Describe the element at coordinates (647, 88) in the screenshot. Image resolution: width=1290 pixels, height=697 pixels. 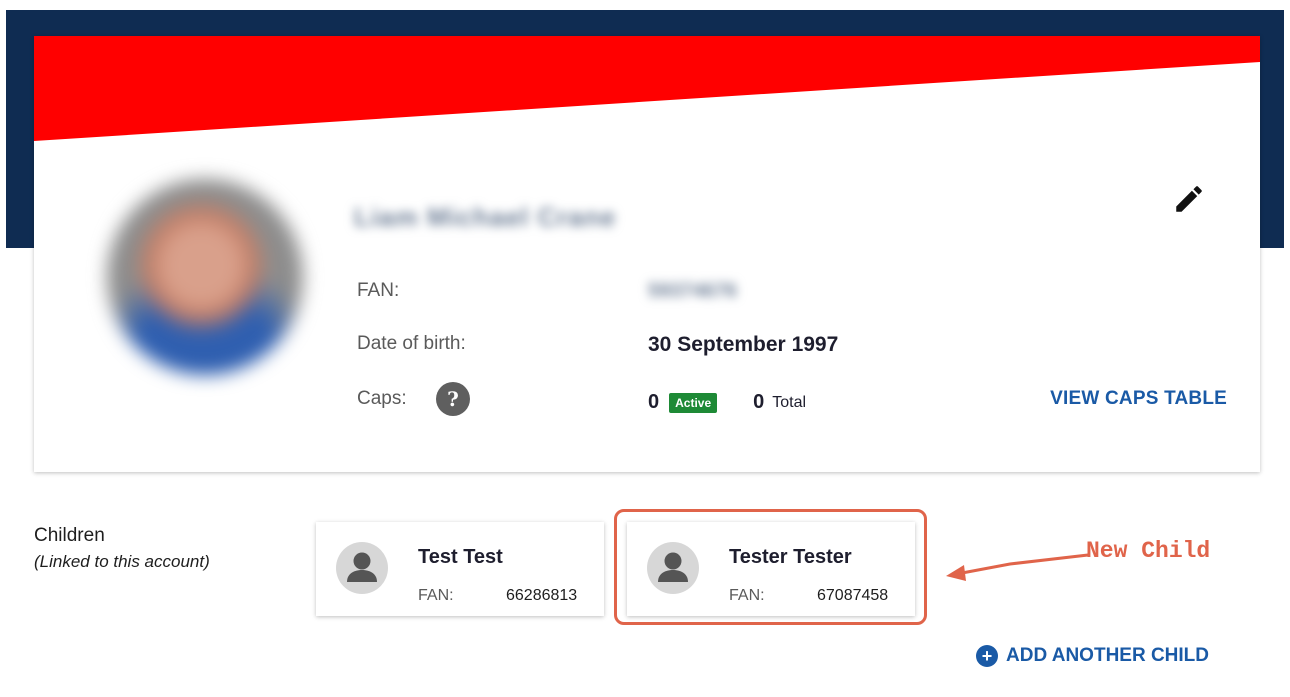
I see `red-banner` at that location.